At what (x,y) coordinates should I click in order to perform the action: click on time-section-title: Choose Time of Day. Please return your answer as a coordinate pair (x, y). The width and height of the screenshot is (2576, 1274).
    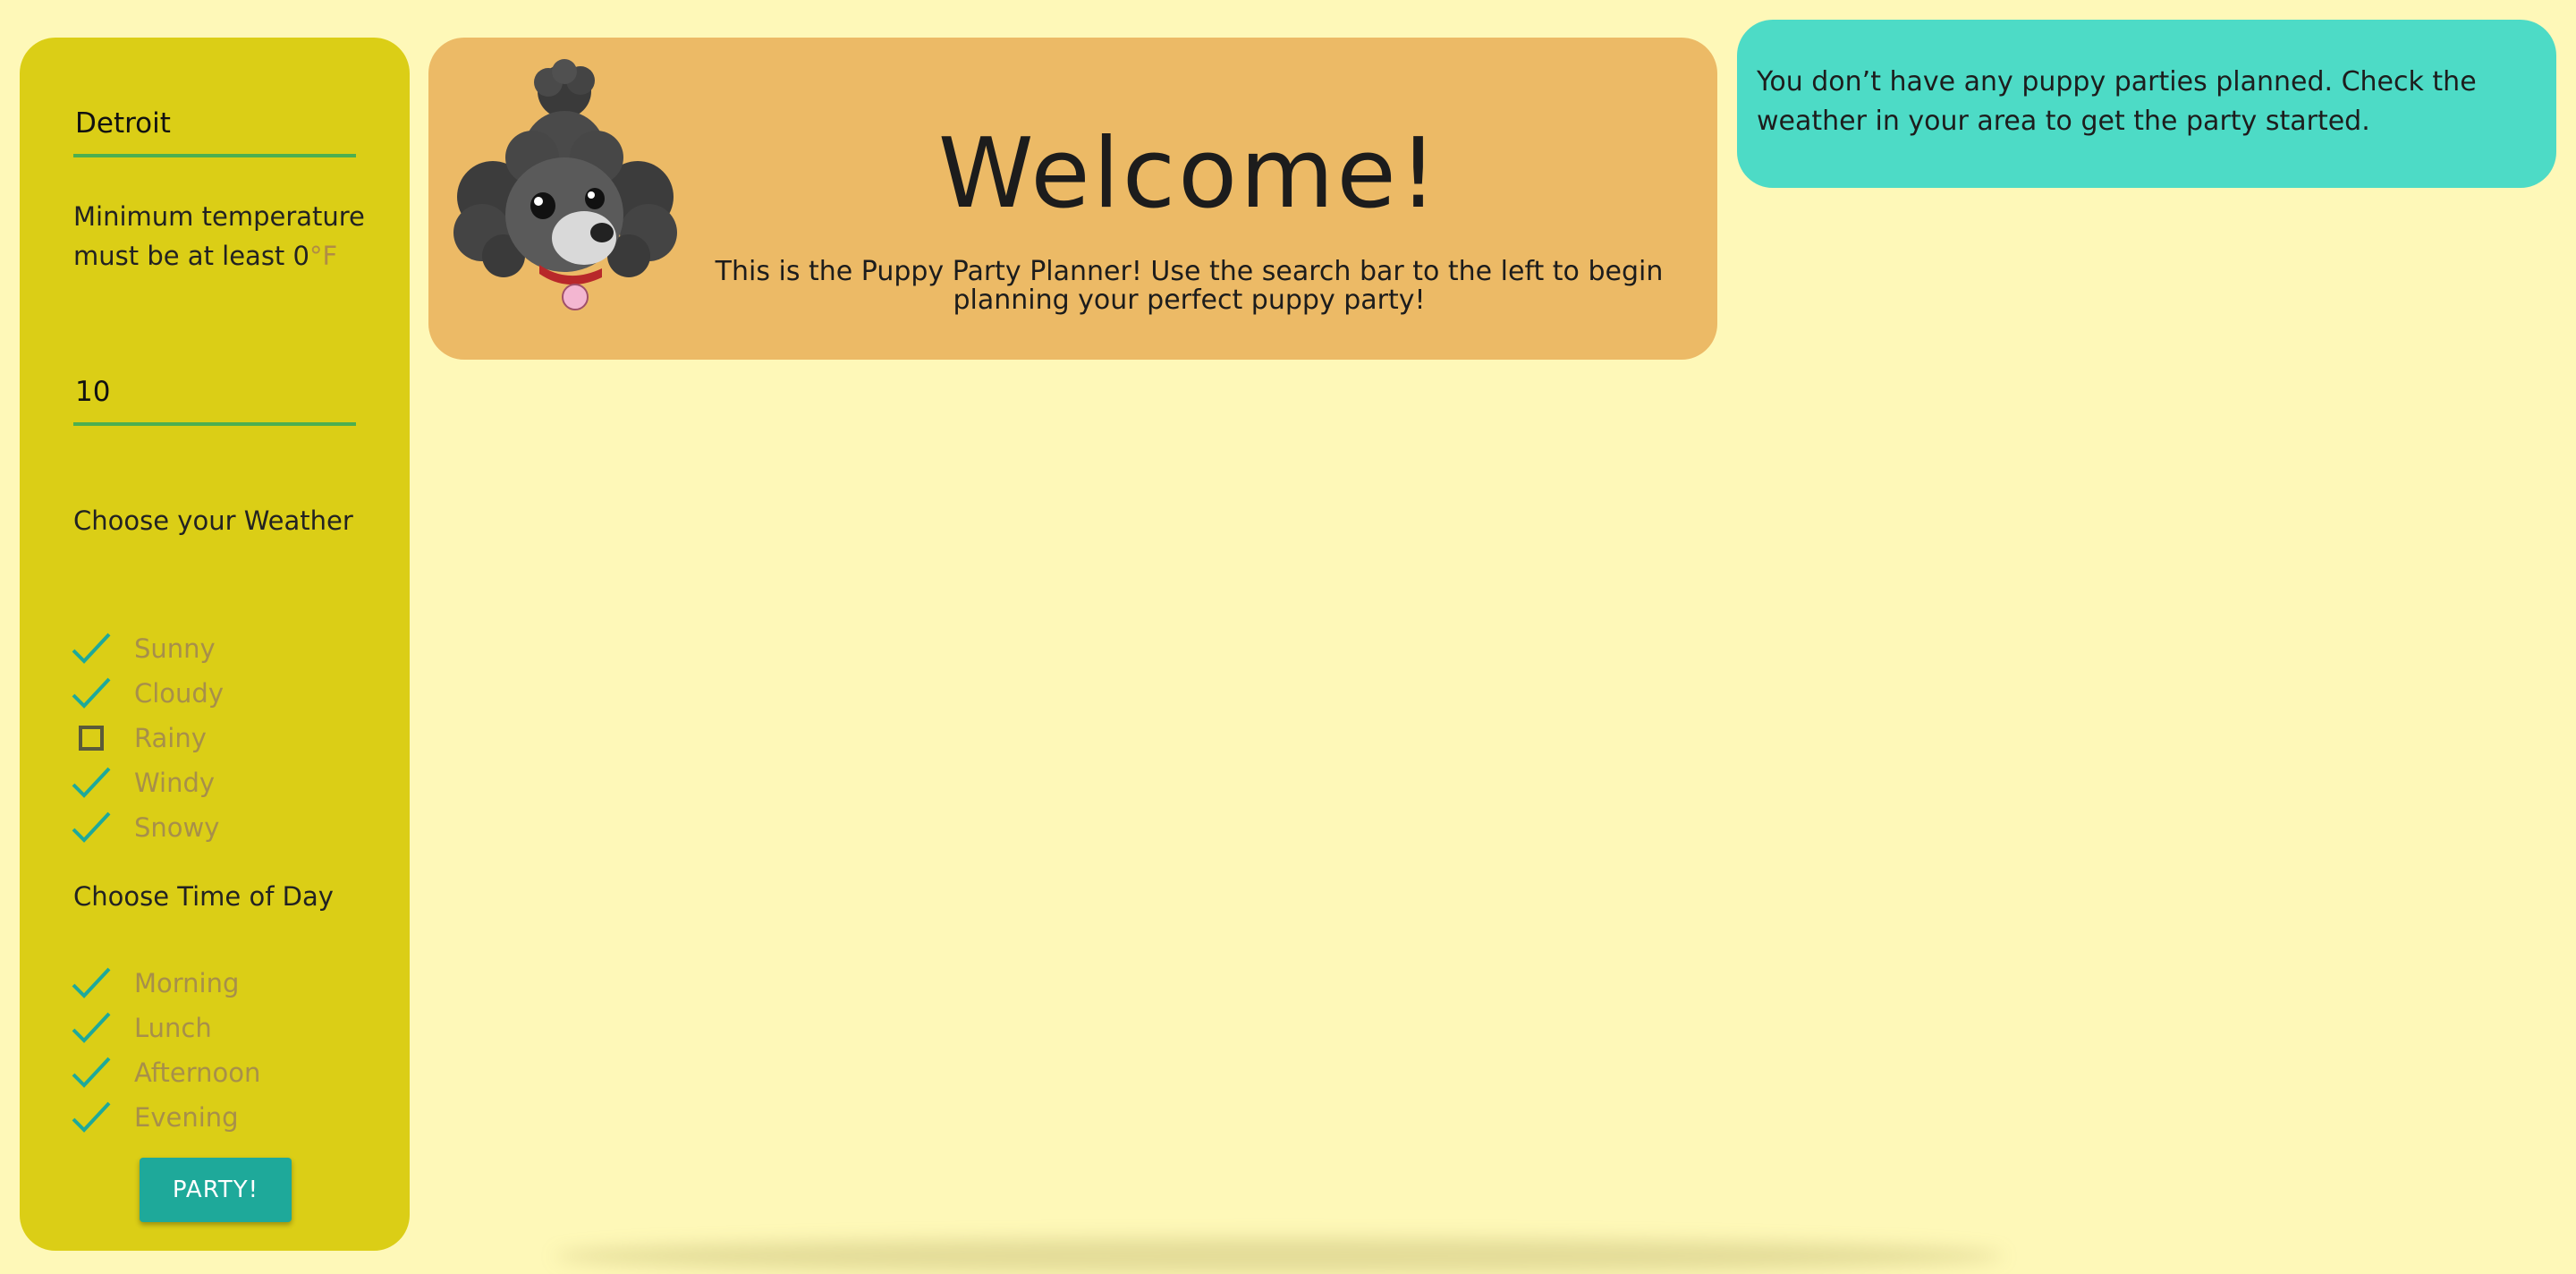
    Looking at the image, I should click on (203, 896).